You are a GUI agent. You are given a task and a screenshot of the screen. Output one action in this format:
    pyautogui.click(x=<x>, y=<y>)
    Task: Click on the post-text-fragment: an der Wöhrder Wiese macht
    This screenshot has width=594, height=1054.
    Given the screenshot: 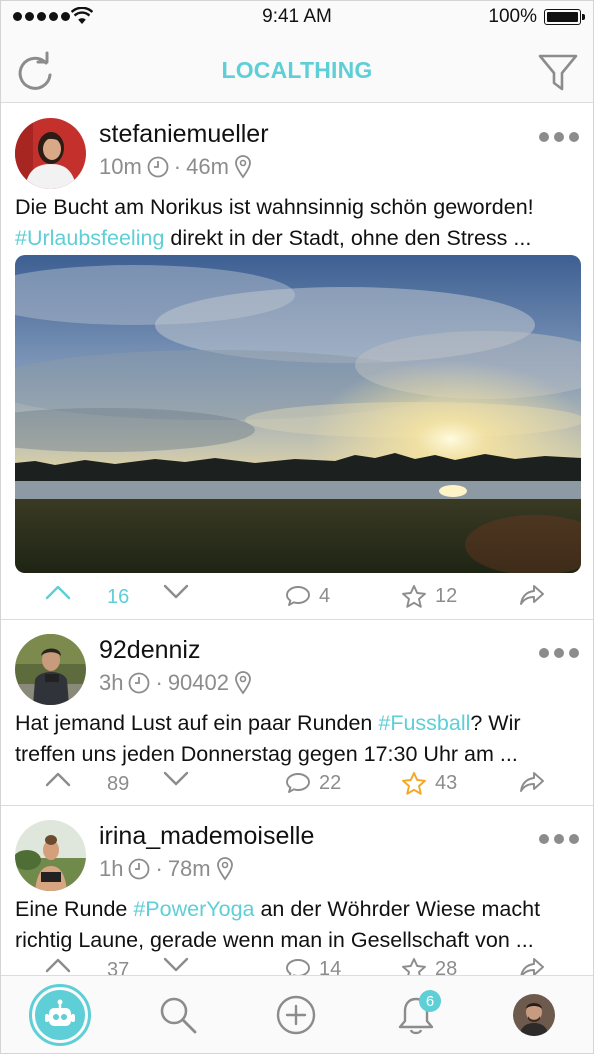 What is the action you would take?
    pyautogui.click(x=397, y=909)
    